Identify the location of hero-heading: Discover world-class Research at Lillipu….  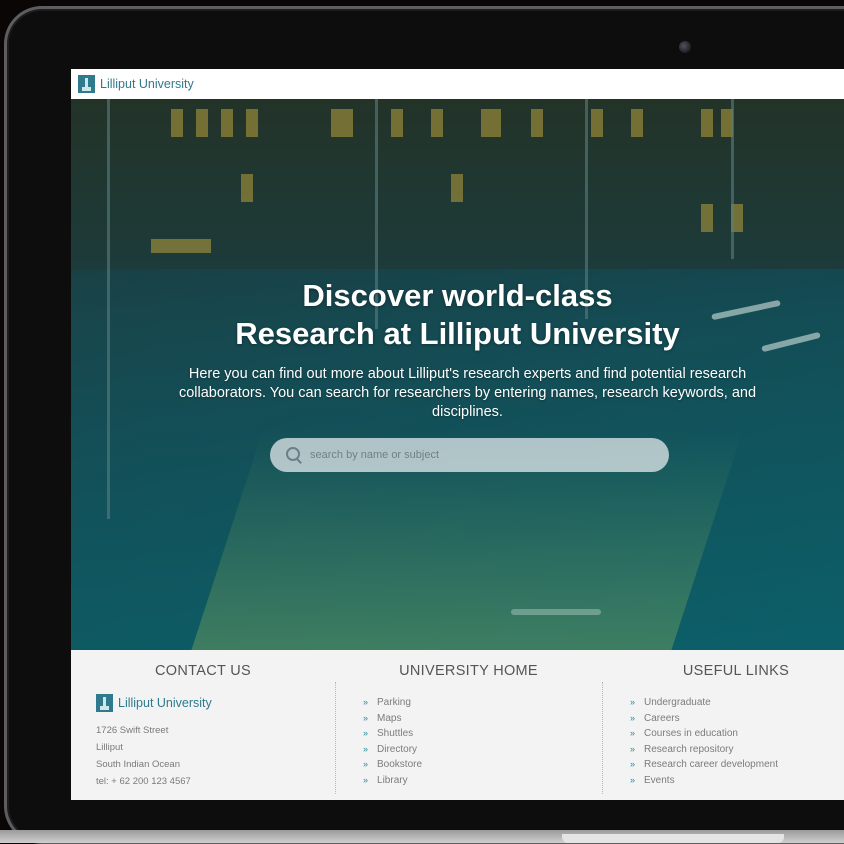
(457, 315).